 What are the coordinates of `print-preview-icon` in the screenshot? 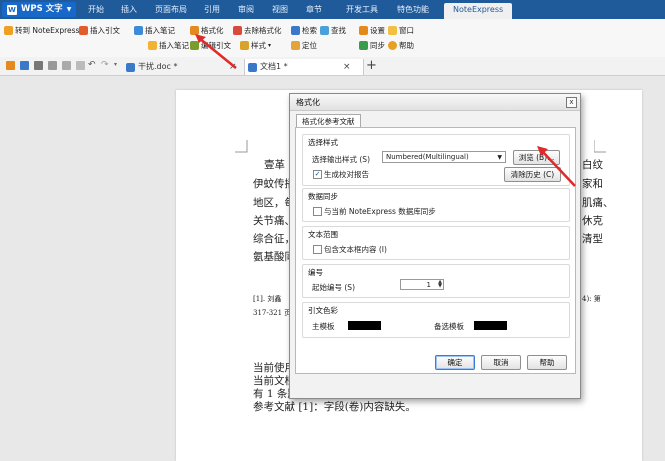 It's located at (52, 65).